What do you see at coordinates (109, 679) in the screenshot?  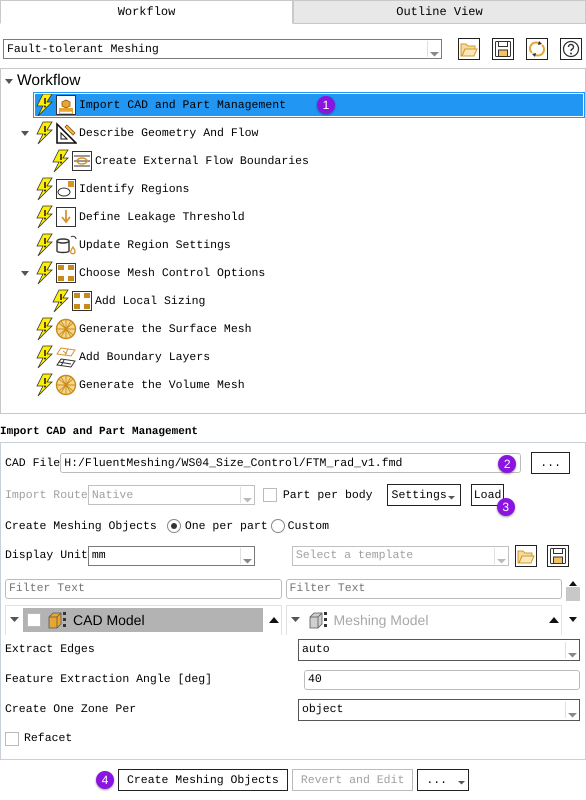 I see `field-label: Feature Extraction Angle [deg]` at bounding box center [109, 679].